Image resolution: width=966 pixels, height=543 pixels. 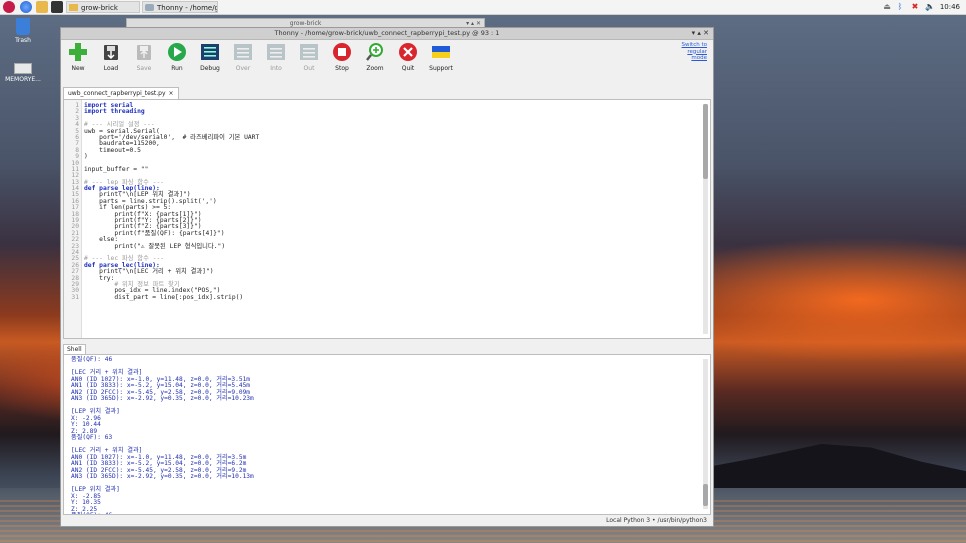 I want to click on quit-button: Quit, so click(x=408, y=57).